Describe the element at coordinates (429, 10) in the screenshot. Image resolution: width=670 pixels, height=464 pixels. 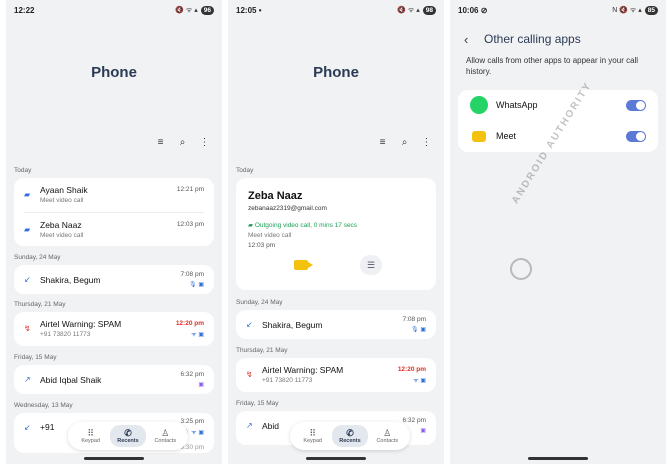
I see `battery-badge: 98` at that location.